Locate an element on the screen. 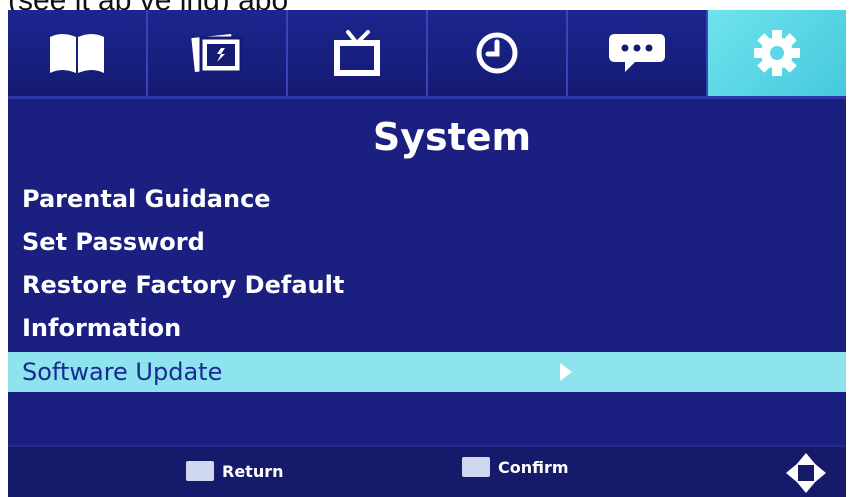 The image size is (854, 497). confirm-hint: Confirm is located at coordinates (515, 467).